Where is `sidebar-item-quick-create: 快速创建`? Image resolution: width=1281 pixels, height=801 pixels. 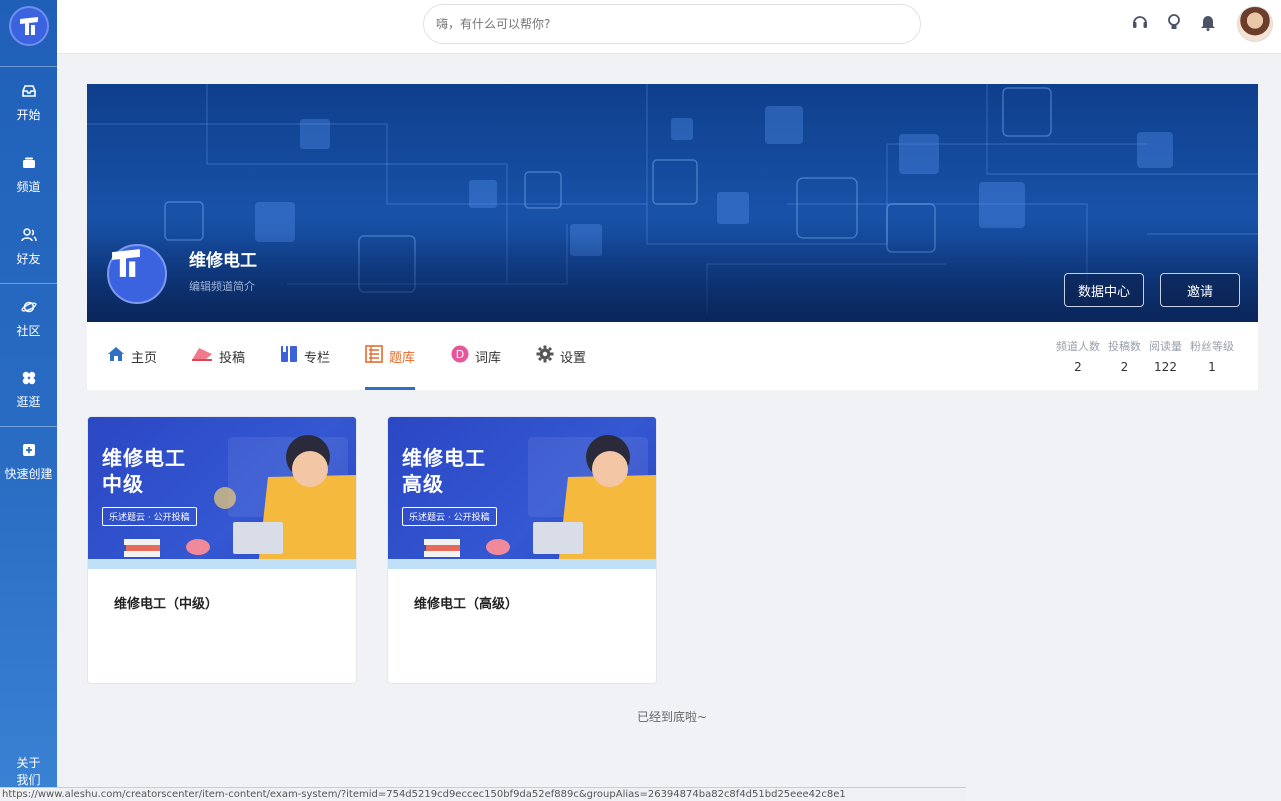 sidebar-item-quick-create: 快速创建 is located at coordinates (28, 462).